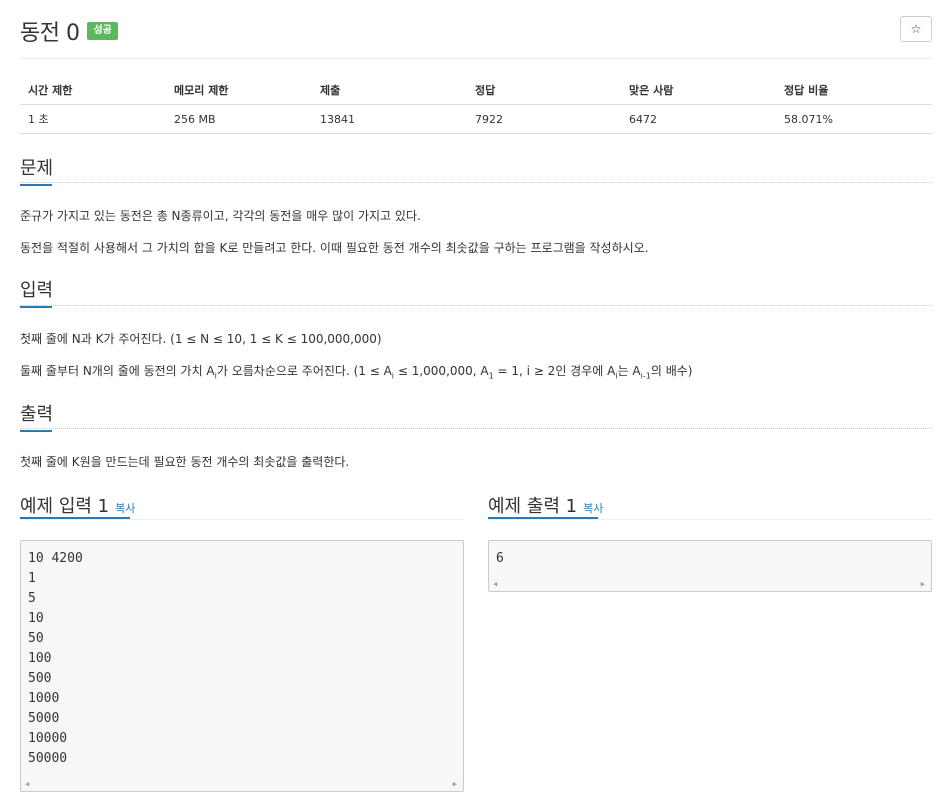 Image resolution: width=950 pixels, height=805 pixels. What do you see at coordinates (304, 371) in the screenshot?
I see `input-text-part: 가 오름차순으로 주어진다. (1 ≤ A` at bounding box center [304, 371].